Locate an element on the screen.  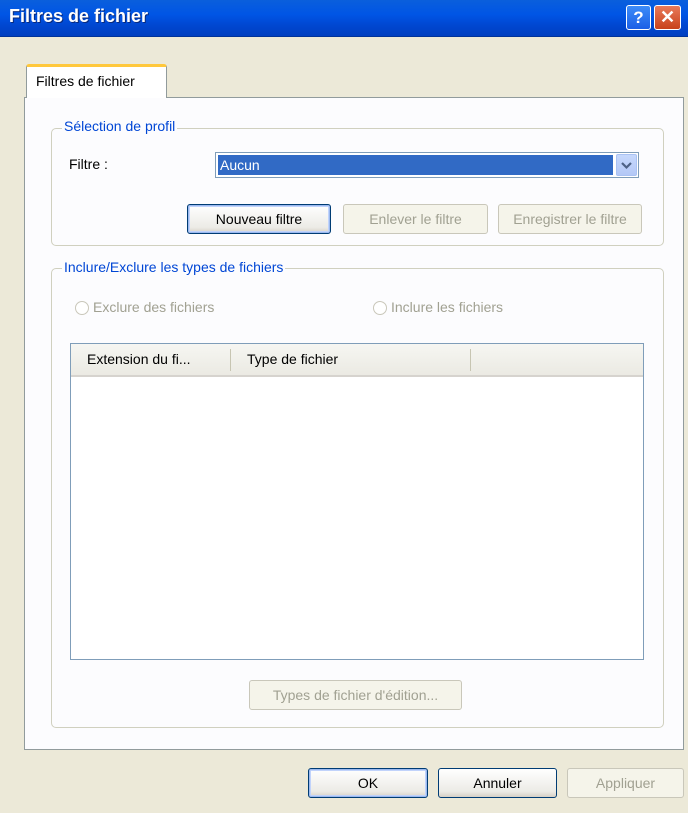
help-button: ? is located at coordinates (638, 17).